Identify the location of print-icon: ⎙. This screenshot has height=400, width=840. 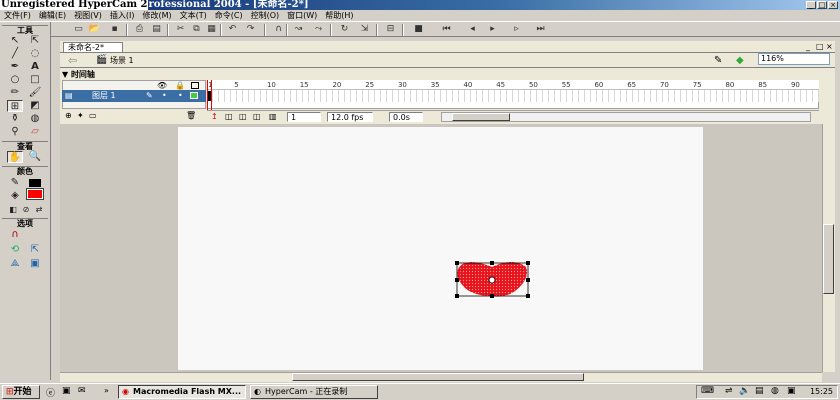
(139, 29).